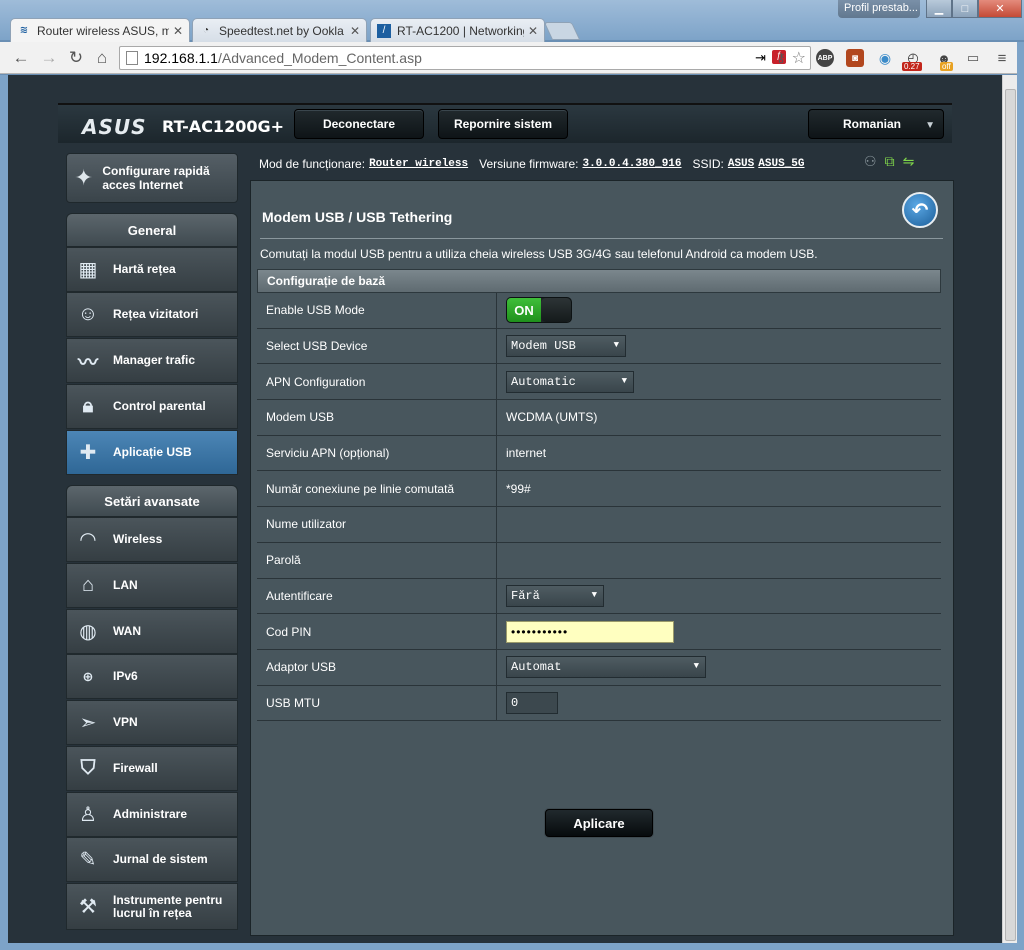 This screenshot has width=1024, height=950. I want to click on clients-icon: ⚇, so click(870, 161).